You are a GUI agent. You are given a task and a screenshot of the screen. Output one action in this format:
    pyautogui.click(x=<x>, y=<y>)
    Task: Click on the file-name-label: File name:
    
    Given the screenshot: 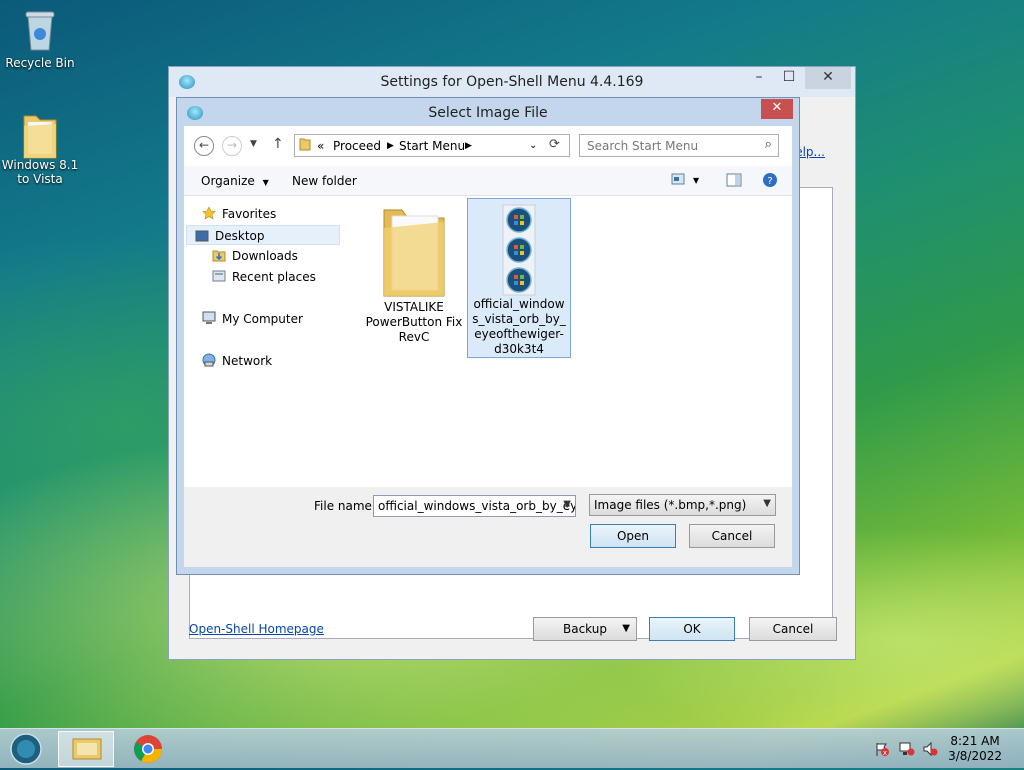 What is the action you would take?
    pyautogui.click(x=345, y=506)
    